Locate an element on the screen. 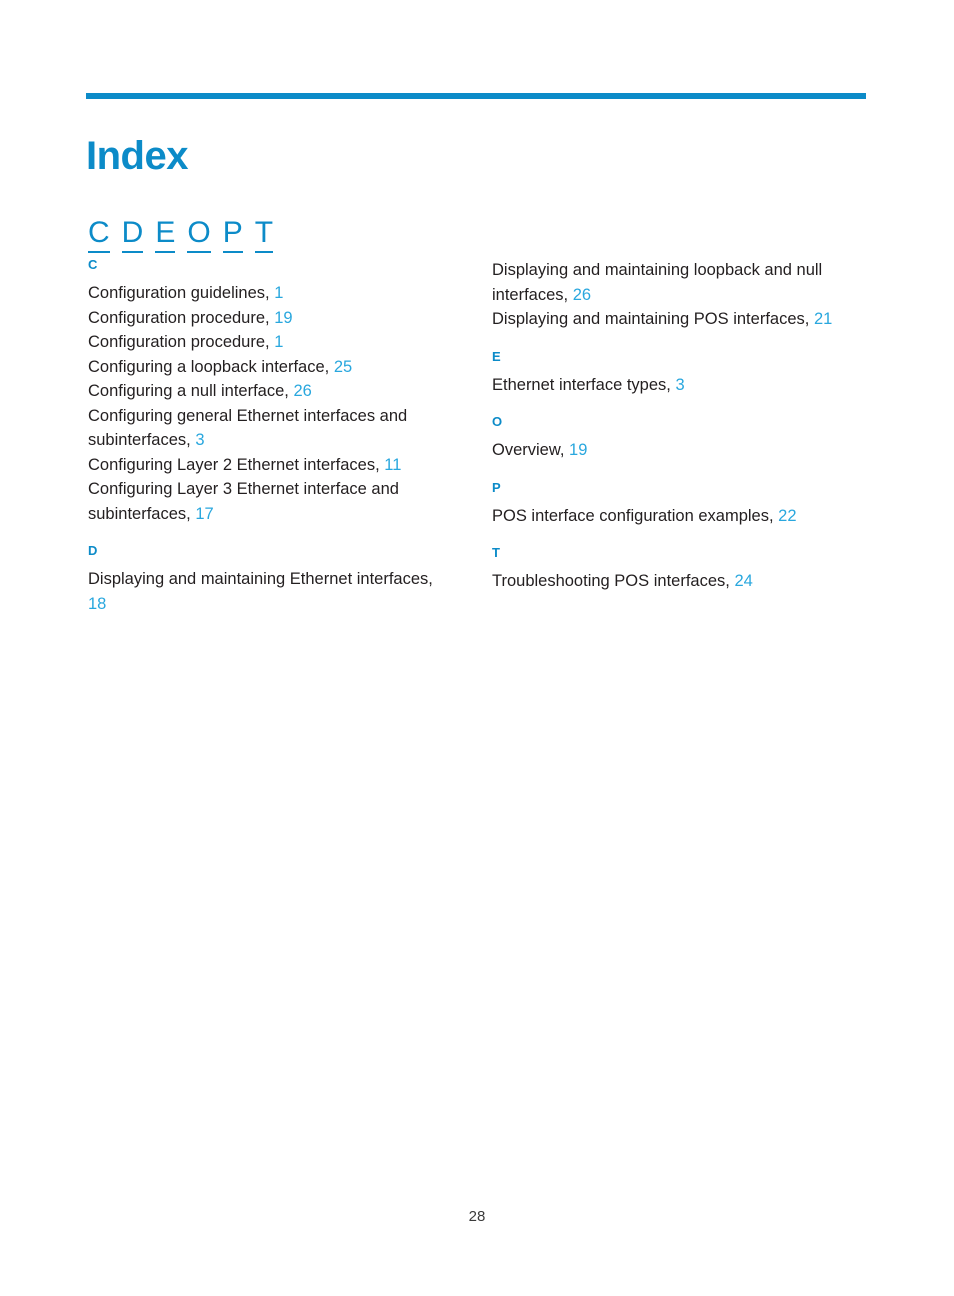 The height and width of the screenshot is (1296, 954). index-entry-text: Configuring Layer 2 Ethernet interfaces, is located at coordinates (234, 464).